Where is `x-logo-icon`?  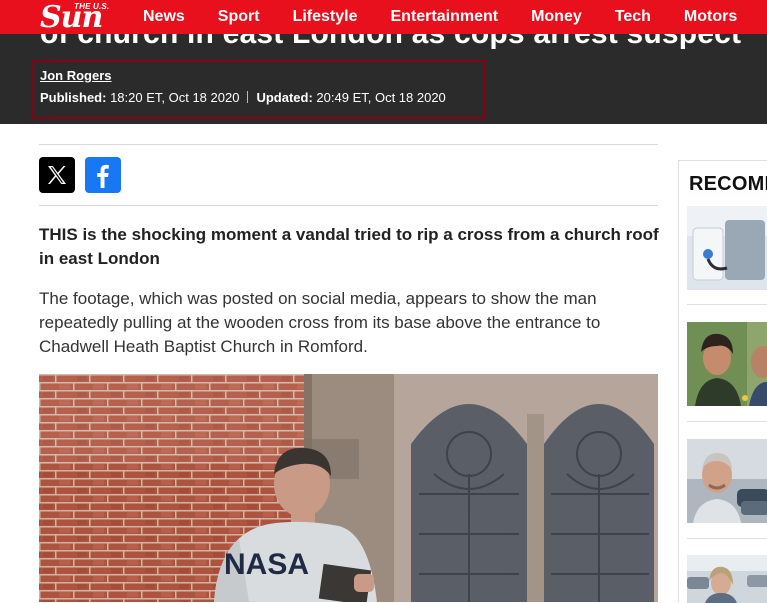
x-logo-icon is located at coordinates (57, 175).